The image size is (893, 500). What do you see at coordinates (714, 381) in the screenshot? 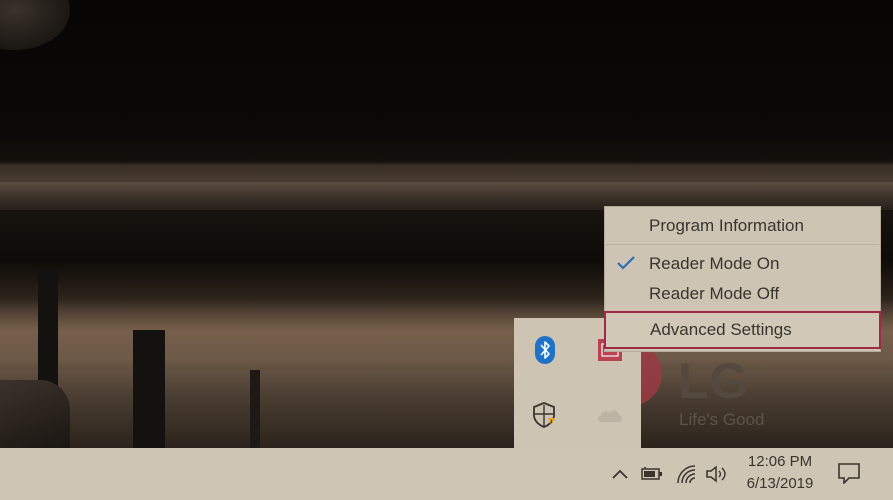
I see `lg-logo-text: LG` at bounding box center [714, 381].